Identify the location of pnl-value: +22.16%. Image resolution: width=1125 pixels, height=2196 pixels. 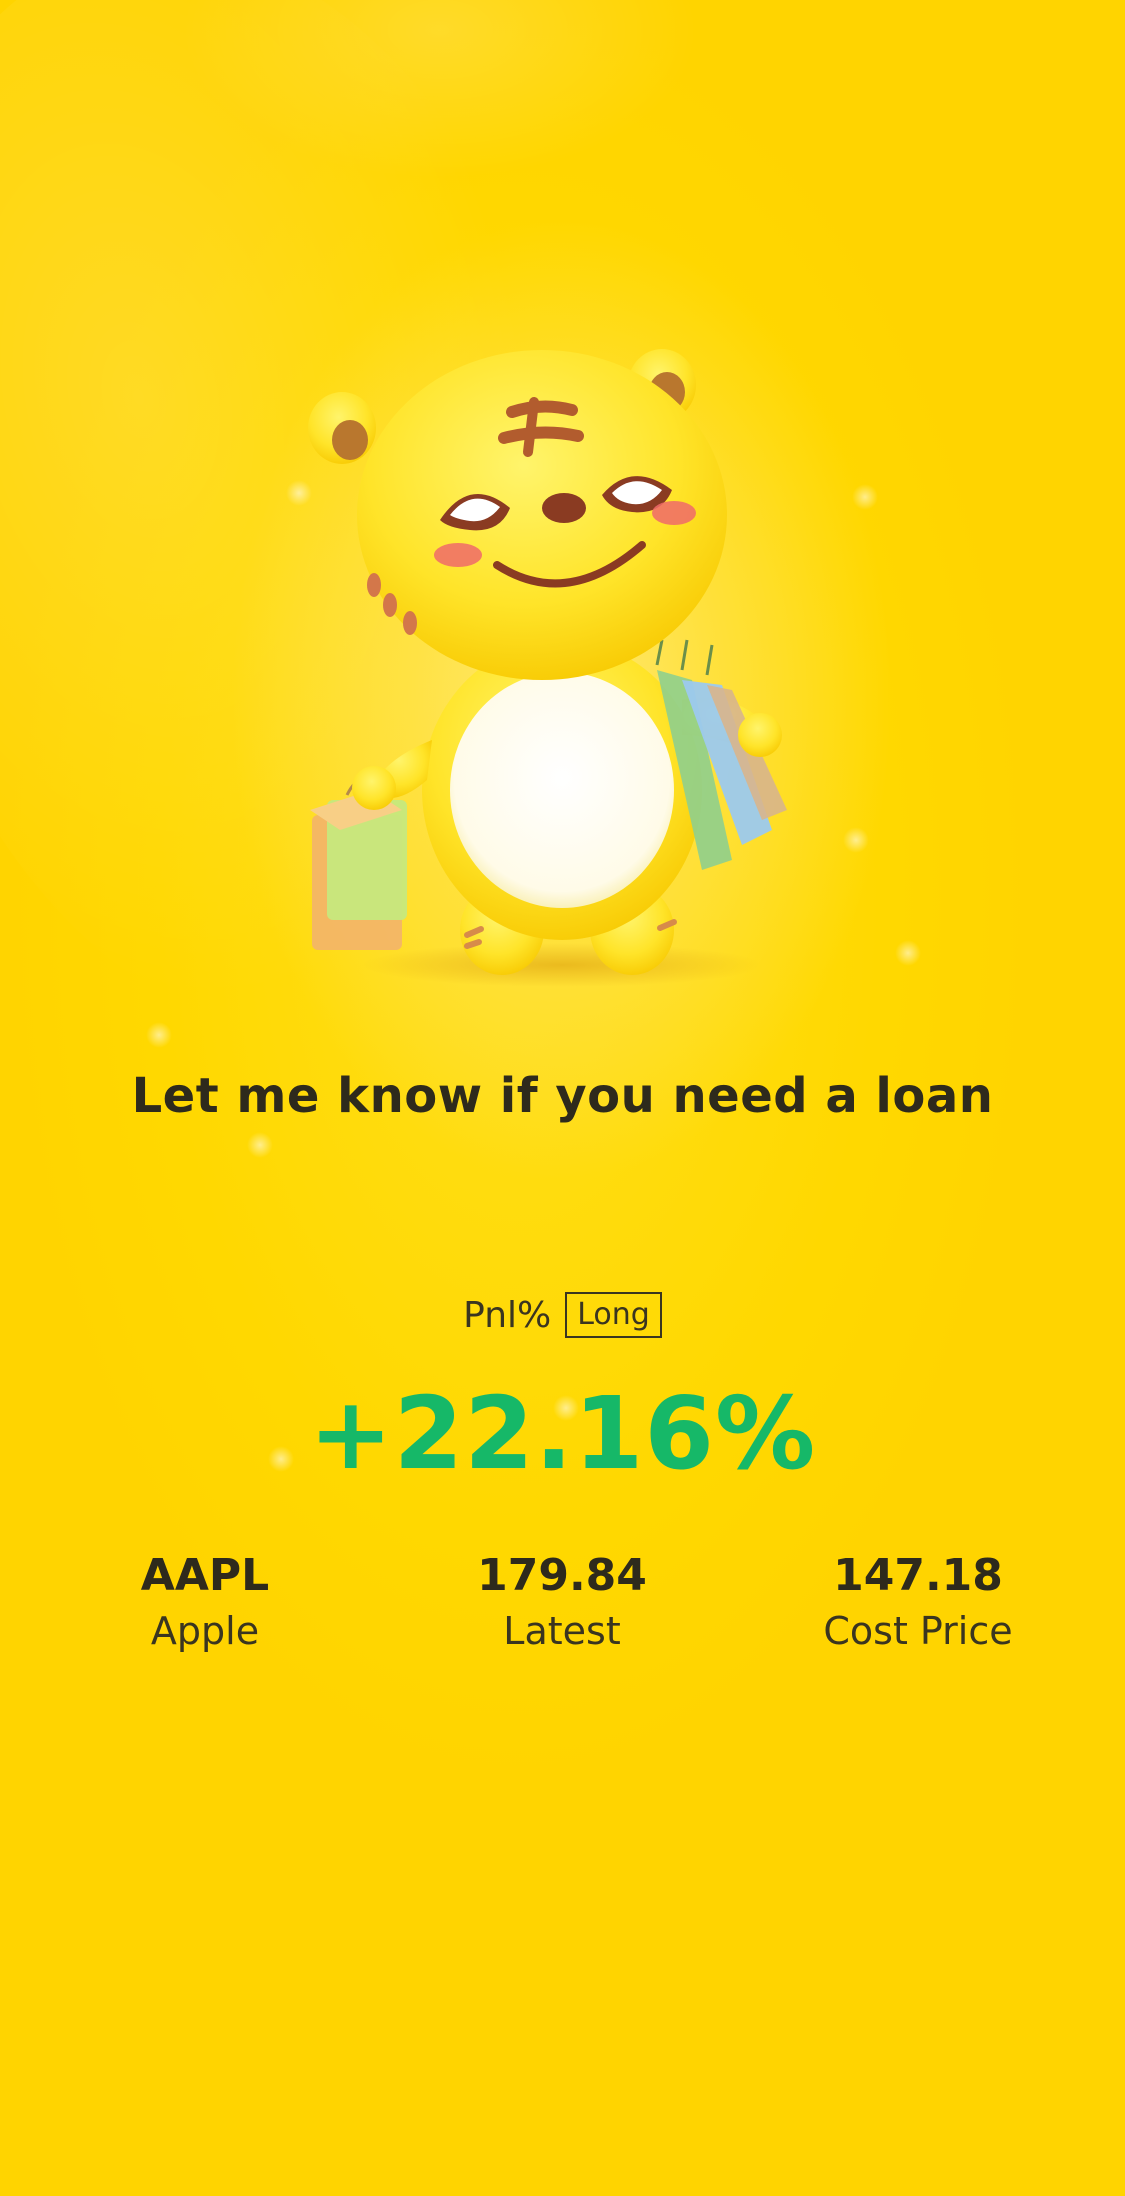
(562, 1433).